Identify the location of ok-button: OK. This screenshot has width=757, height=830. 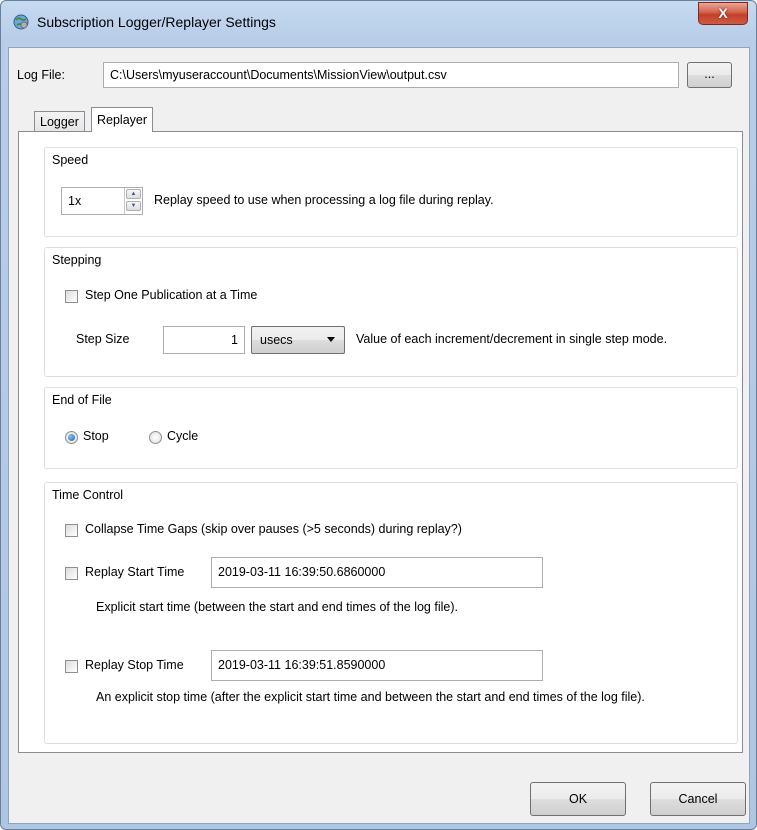
(578, 799).